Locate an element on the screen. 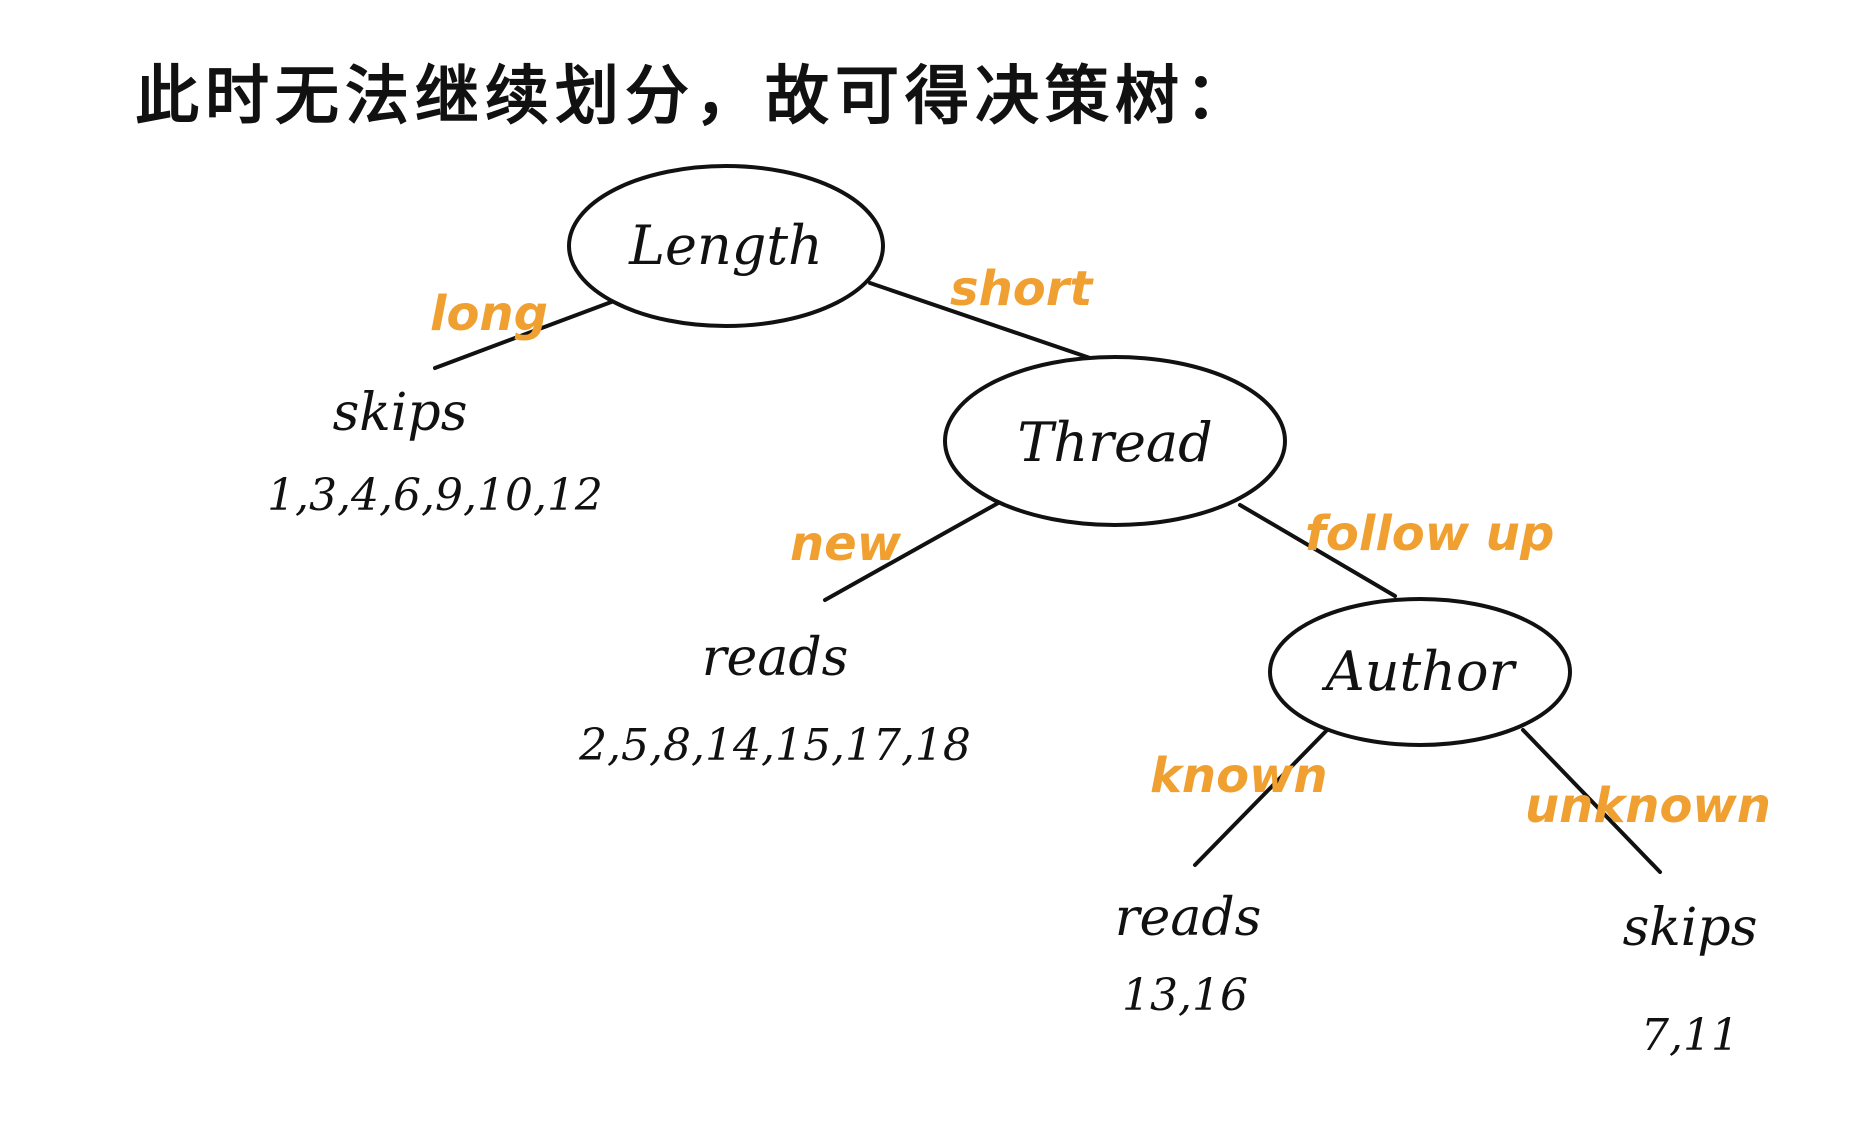 This screenshot has width=1849, height=1143. node-length: Length is located at coordinates (726, 246).